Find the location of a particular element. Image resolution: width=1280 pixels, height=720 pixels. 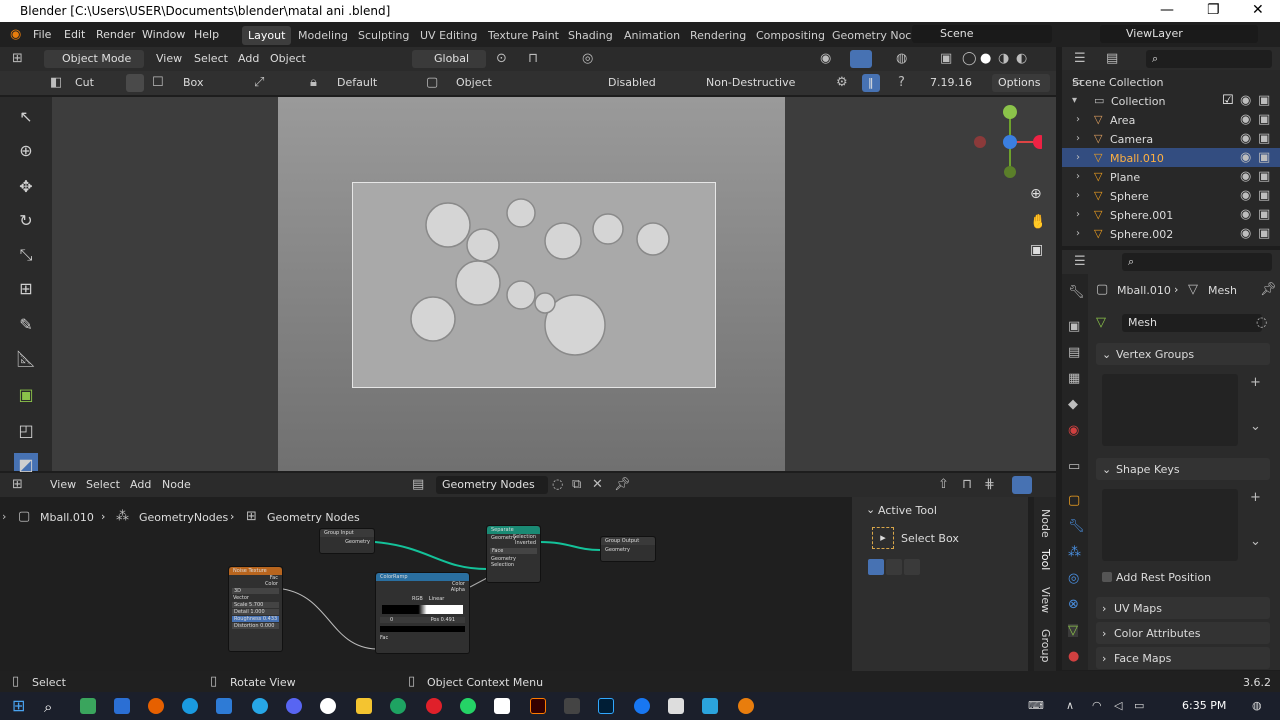

keyboard-icon: ⌨ is located at coordinates (1036, 705).